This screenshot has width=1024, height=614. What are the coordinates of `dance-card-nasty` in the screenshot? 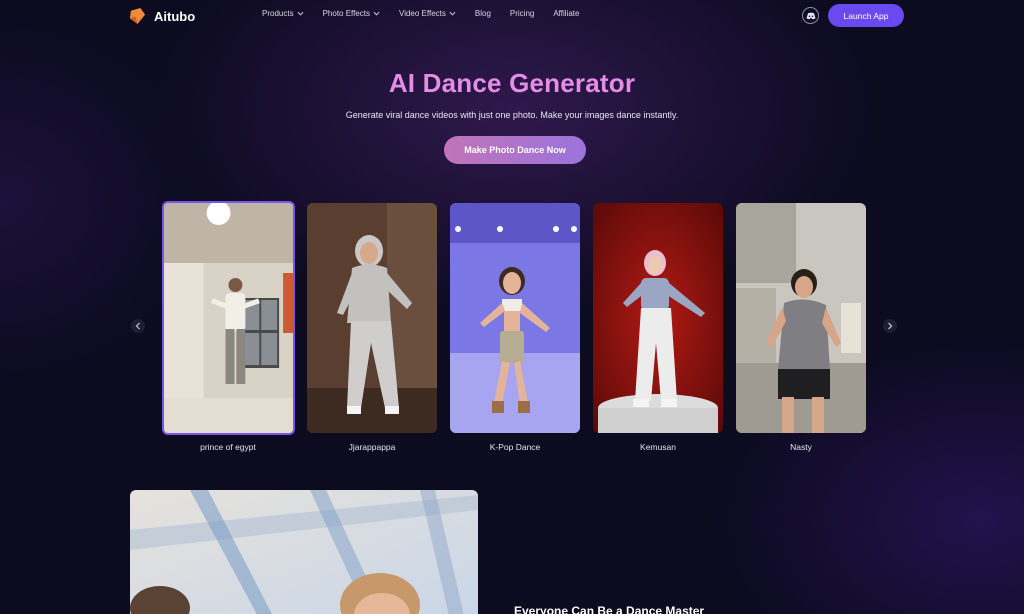 It's located at (801, 318).